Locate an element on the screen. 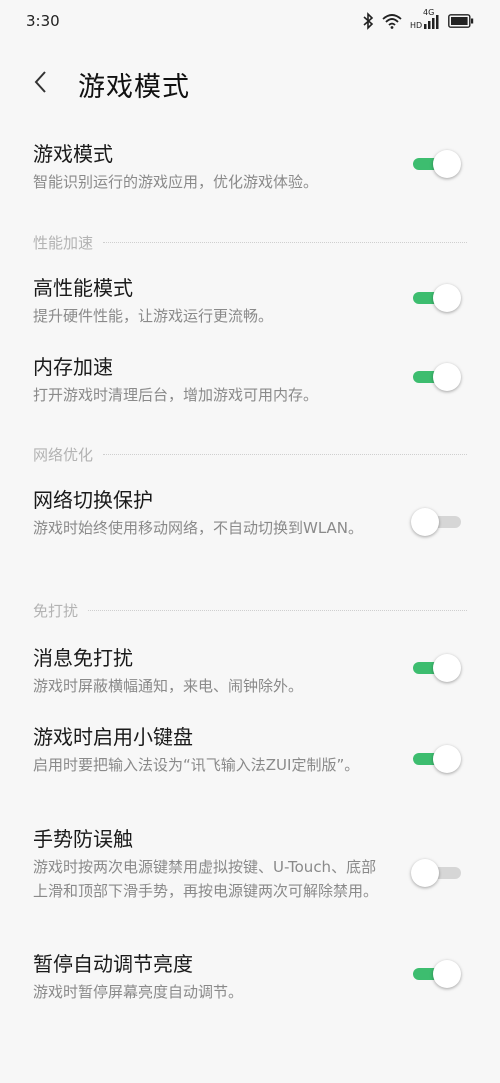  memory-boost-toggle is located at coordinates (437, 377).